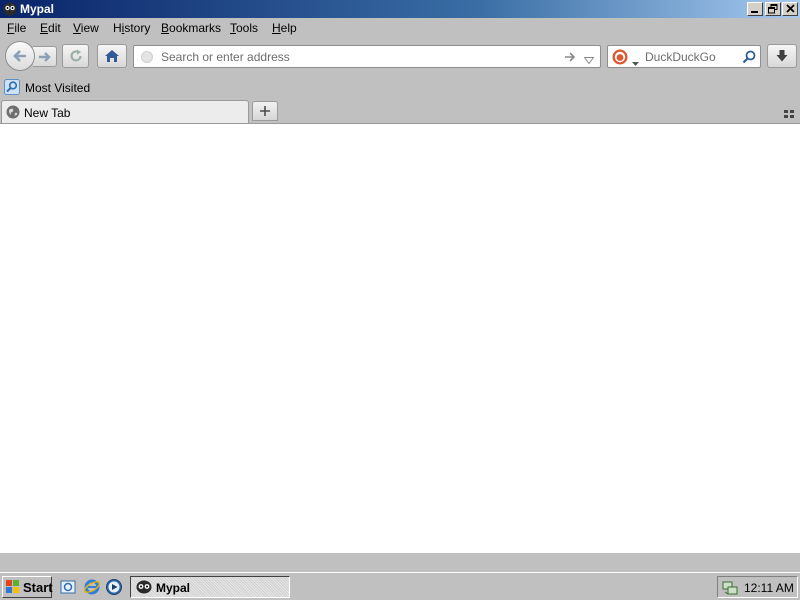 Image resolution: width=800 pixels, height=600 pixels. I want to click on menu-file: File, so click(16, 28).